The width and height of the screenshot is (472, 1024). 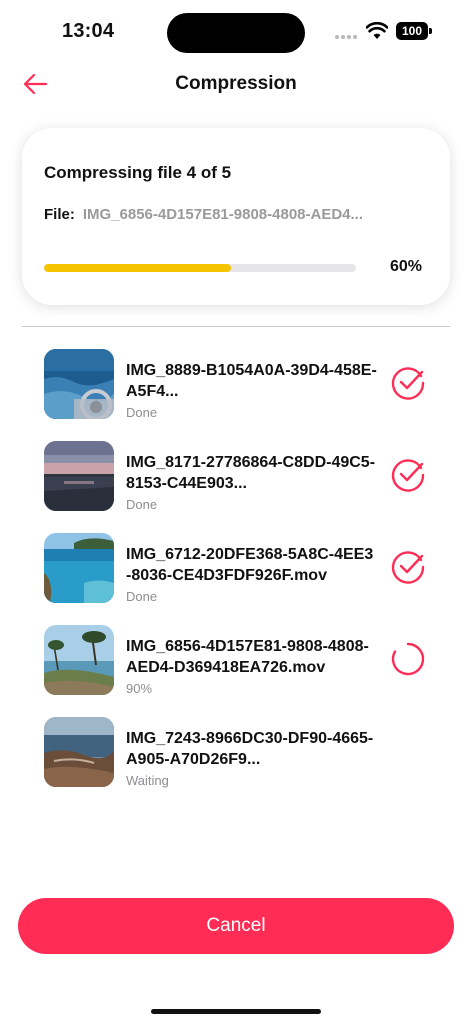 I want to click on file-label: File:, so click(x=59, y=214).